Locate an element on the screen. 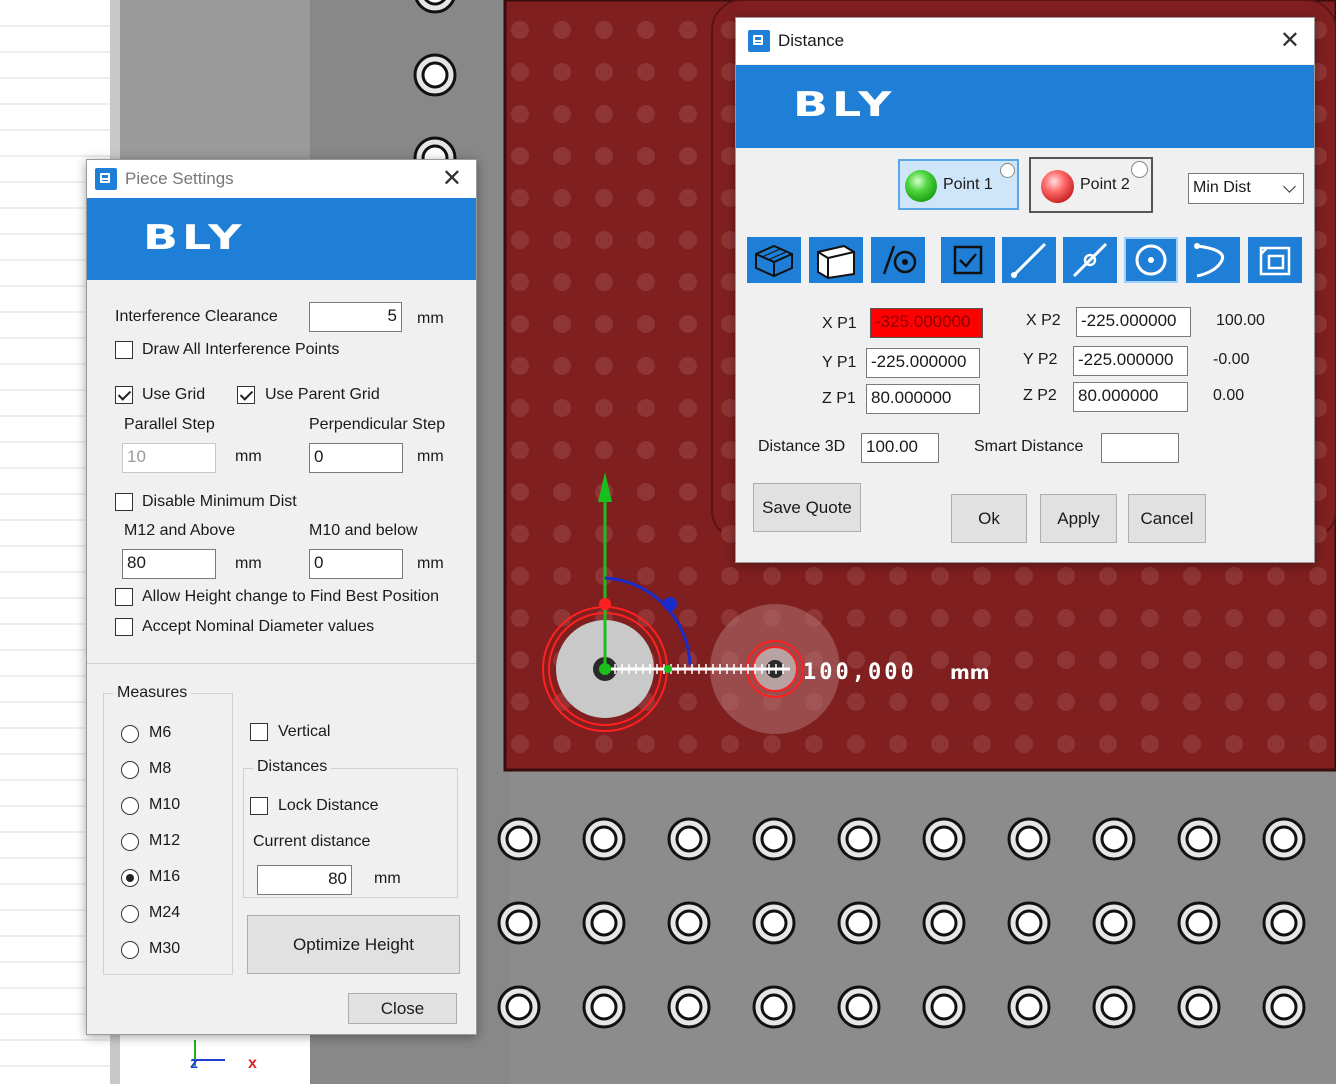 This screenshot has height=1084, width=1336. zp1-input: 80.000000 is located at coordinates (923, 399).